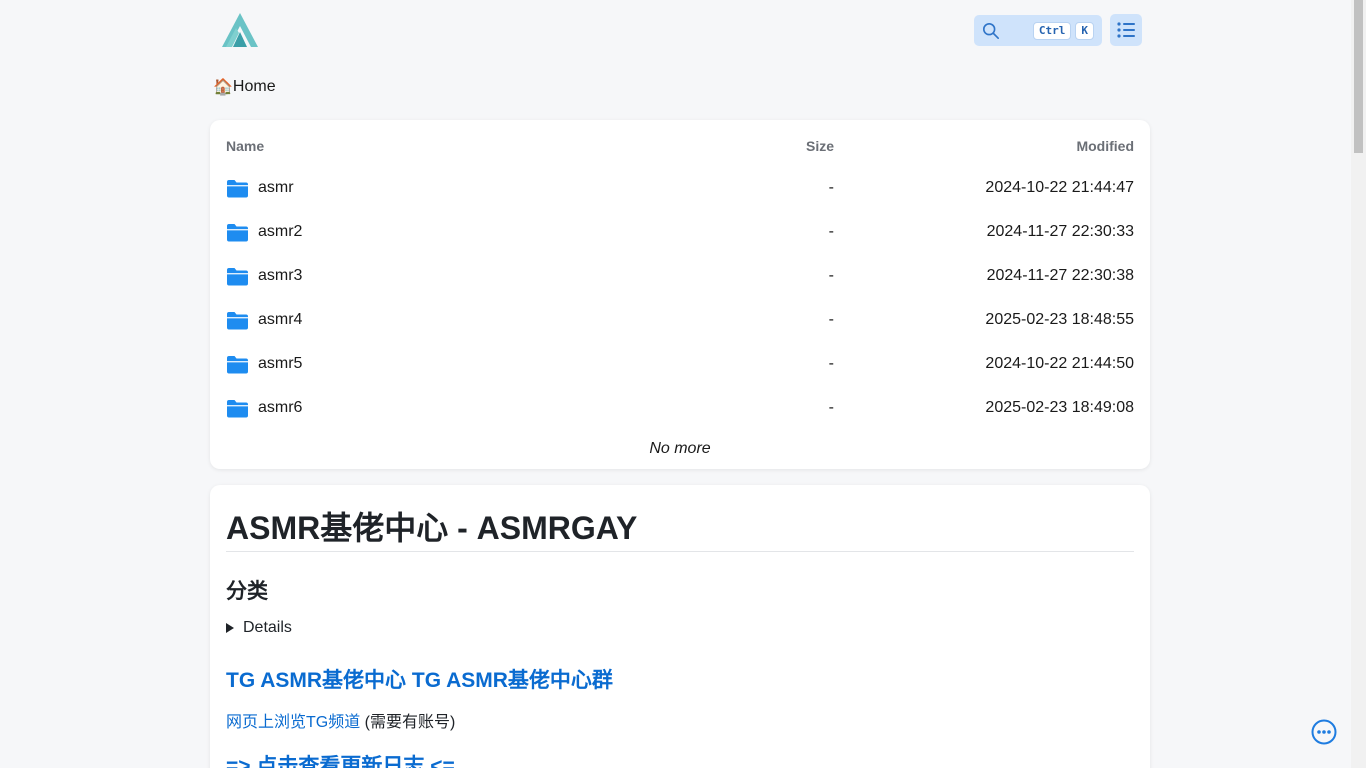 This screenshot has width=1366, height=768. I want to click on file-name: asmr3, so click(280, 275).